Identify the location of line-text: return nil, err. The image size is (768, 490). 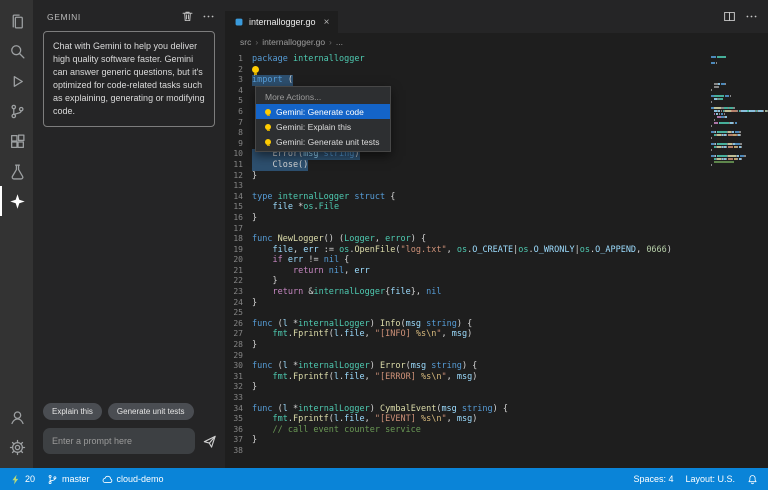
(331, 270).